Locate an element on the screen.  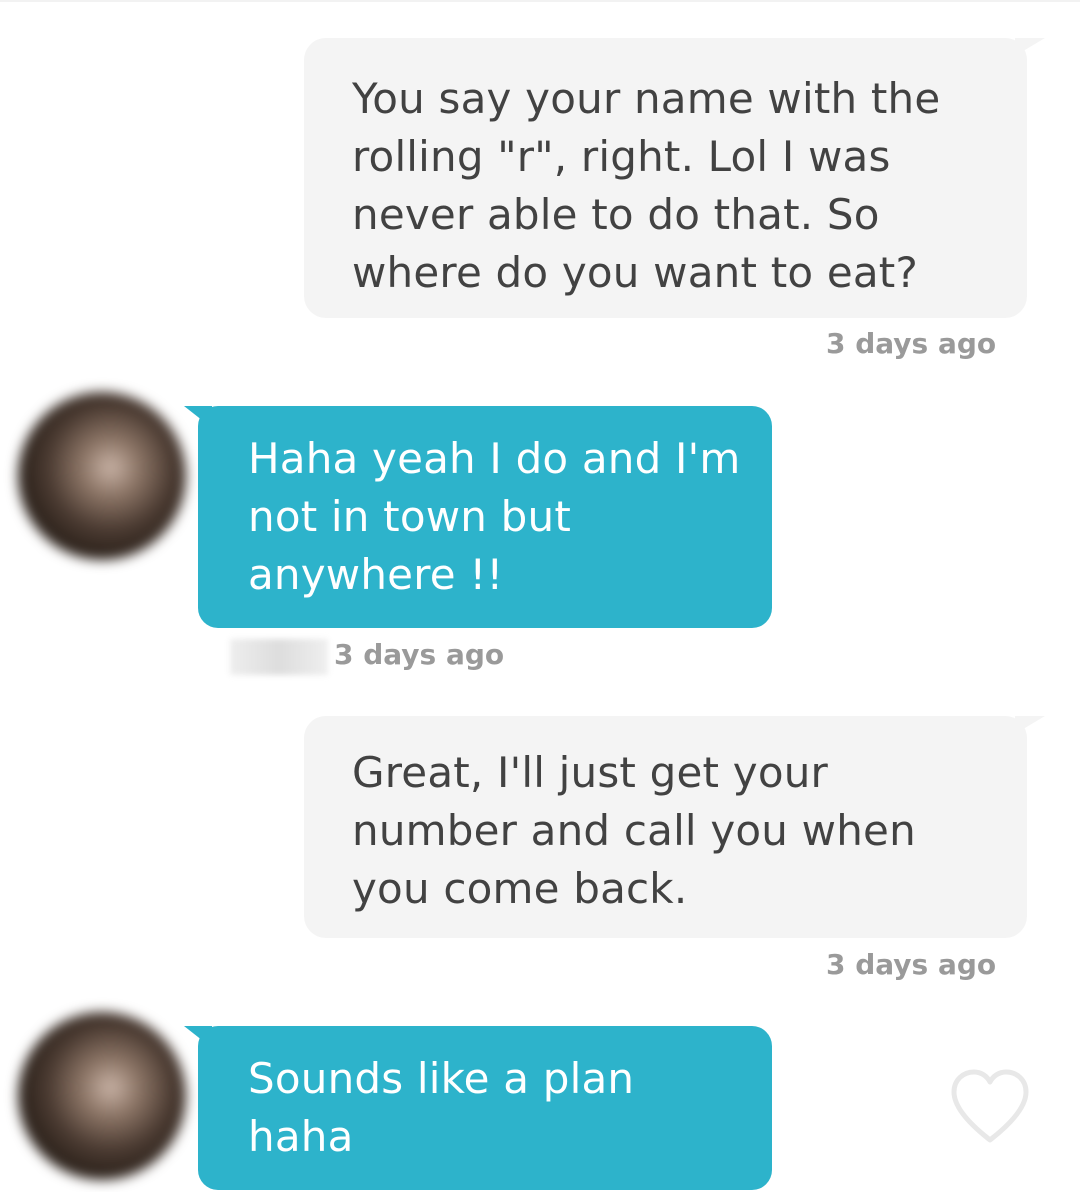
message-text: Sounds like a plan haha is located at coordinates (441, 1107).